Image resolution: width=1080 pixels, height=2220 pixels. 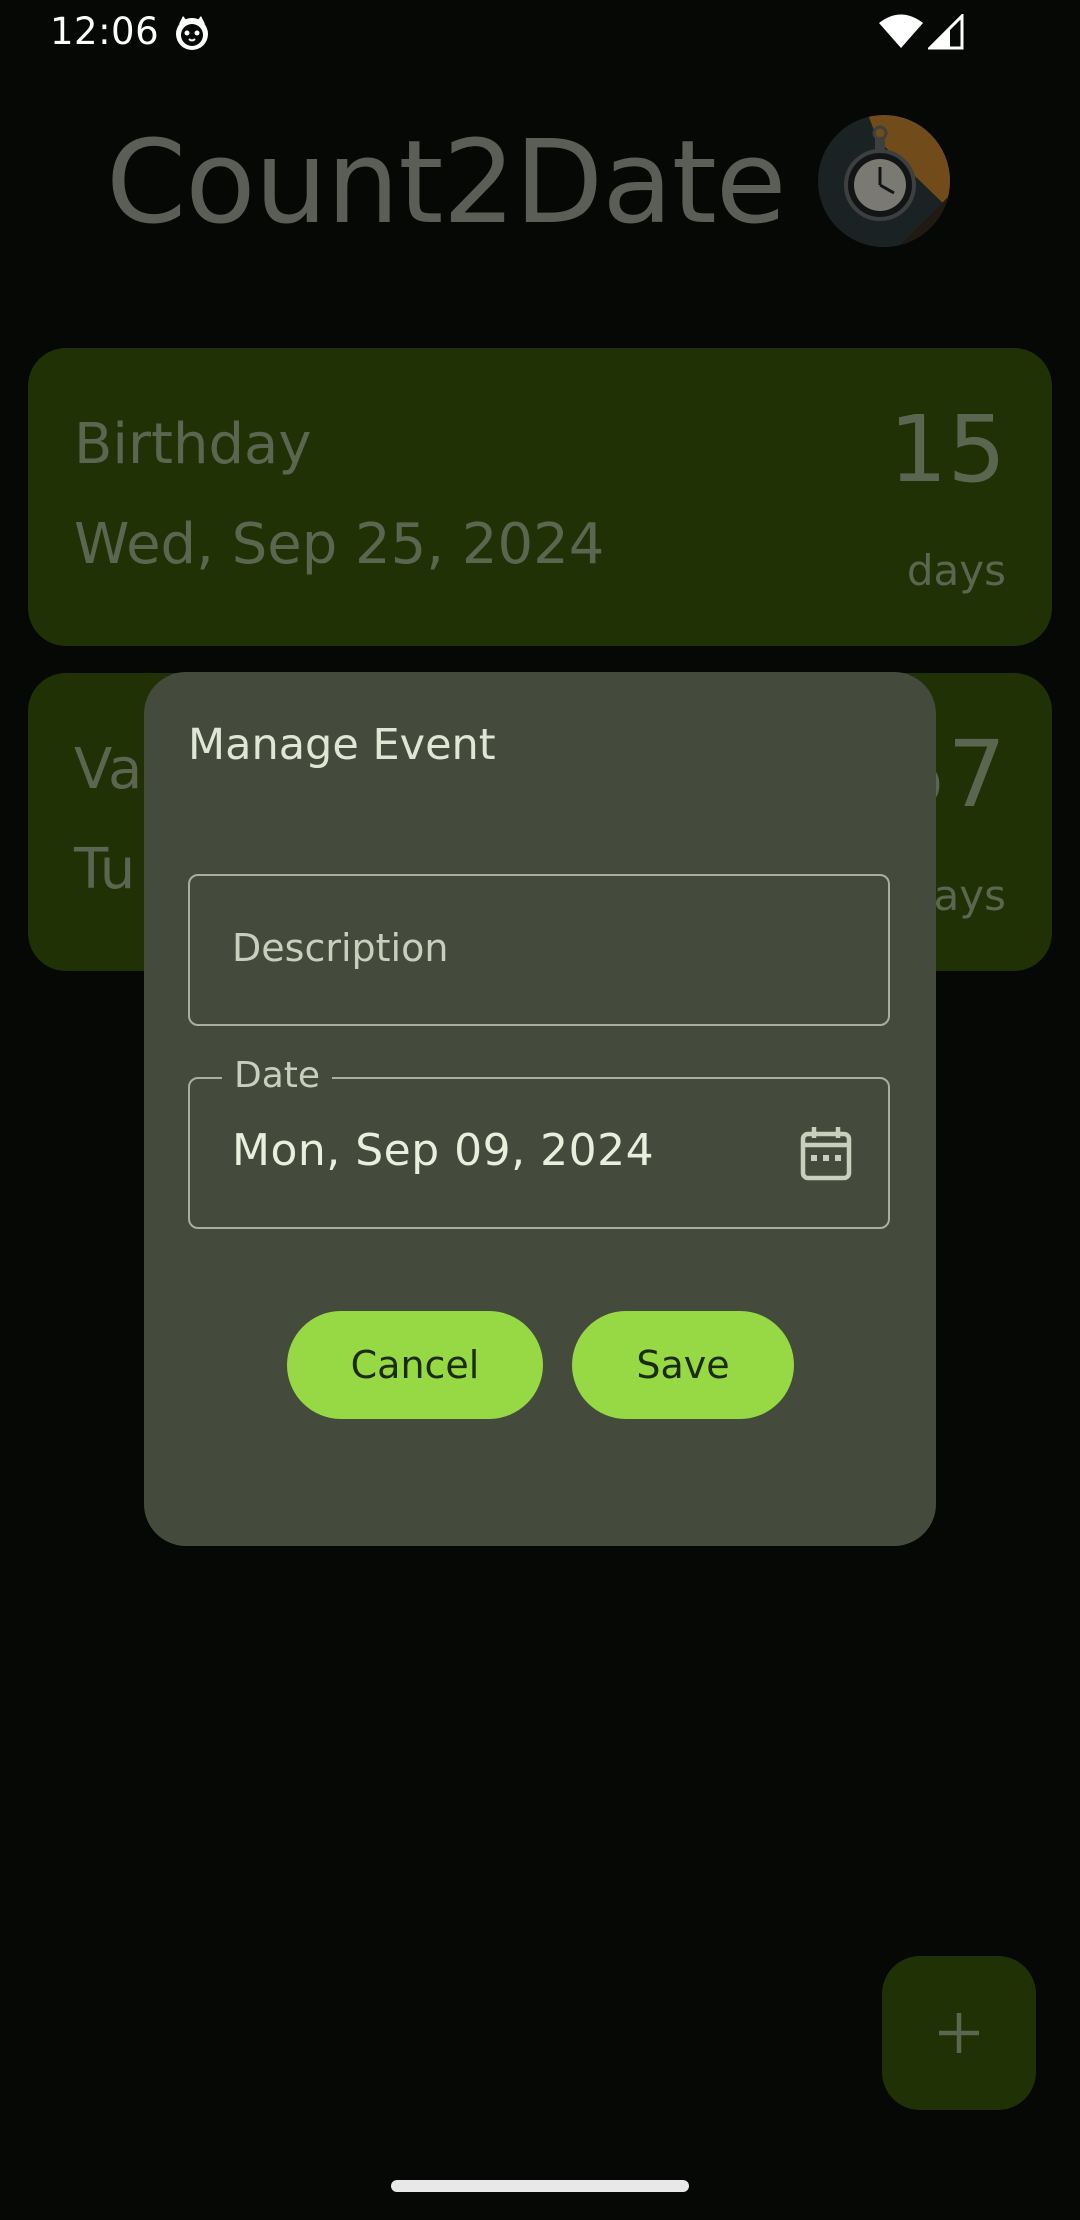 I want to click on cell-signal-icon, so click(x=946, y=32).